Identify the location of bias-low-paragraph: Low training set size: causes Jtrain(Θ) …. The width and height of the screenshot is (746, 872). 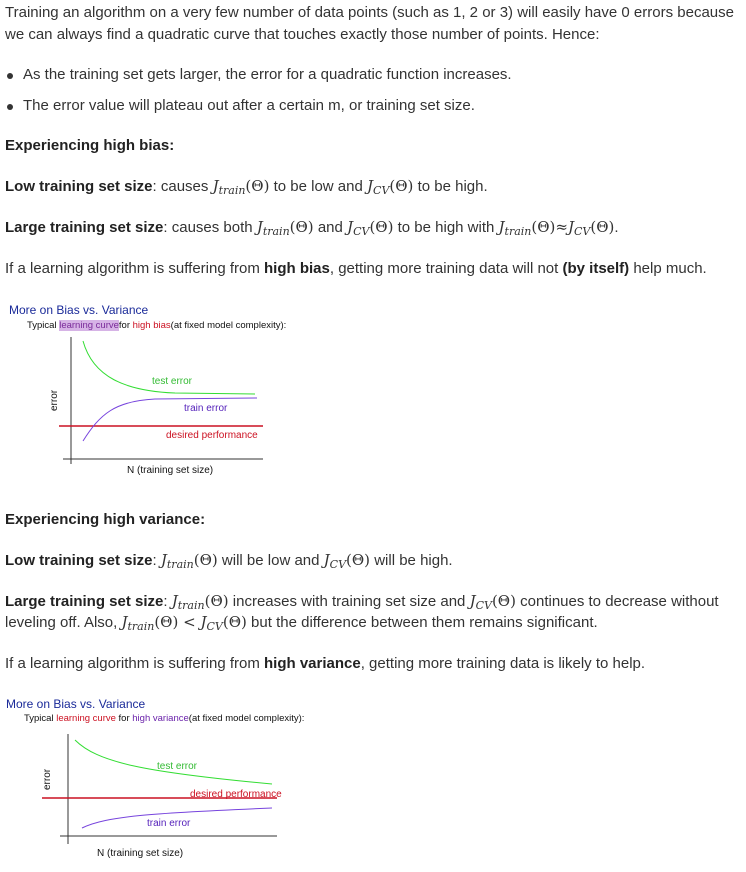
(372, 186).